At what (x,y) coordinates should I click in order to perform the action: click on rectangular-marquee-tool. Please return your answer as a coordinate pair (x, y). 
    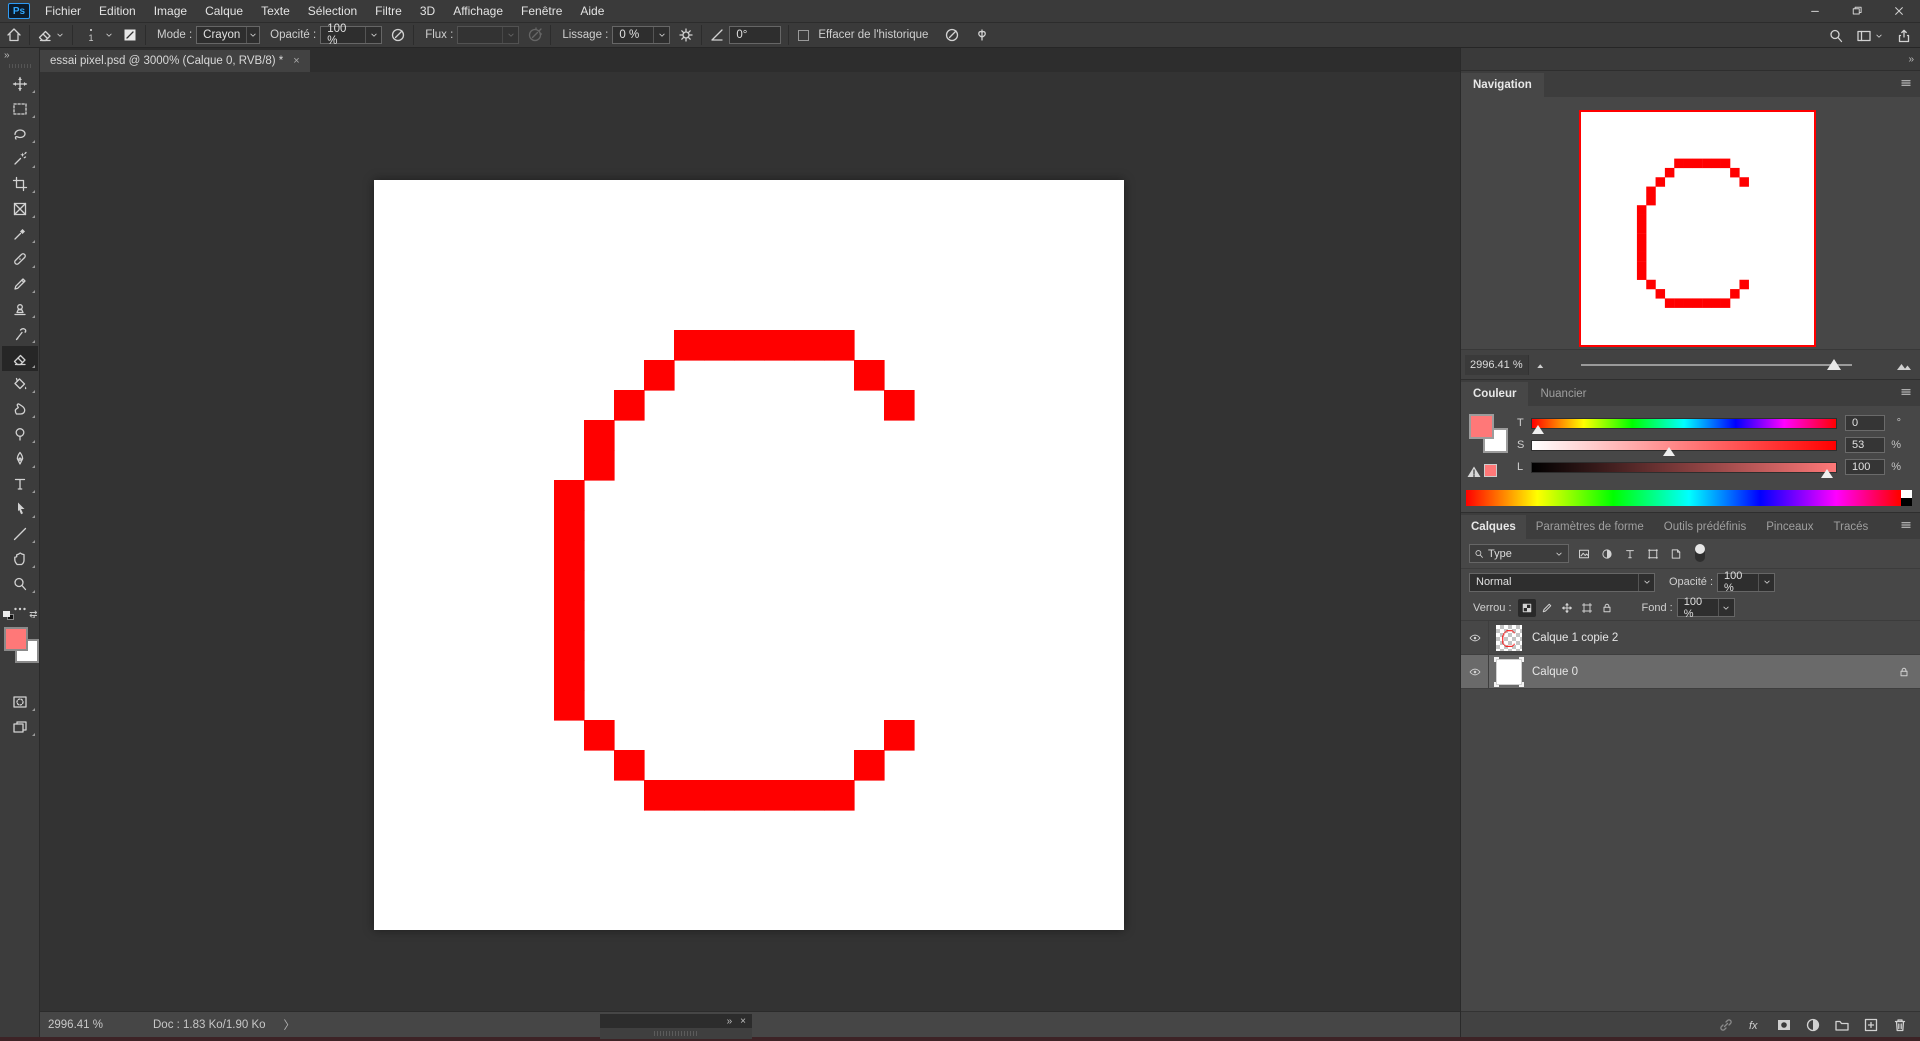
    Looking at the image, I should click on (20, 108).